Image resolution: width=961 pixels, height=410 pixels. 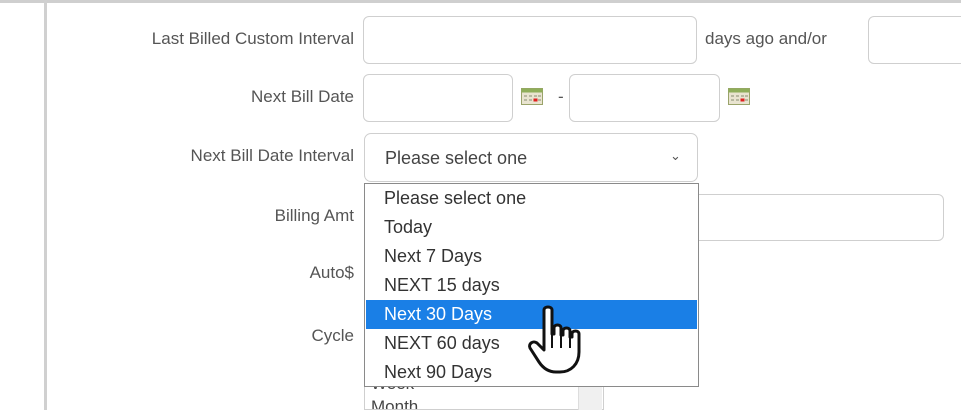 What do you see at coordinates (644, 98) in the screenshot?
I see `next-bill-date-end-input` at bounding box center [644, 98].